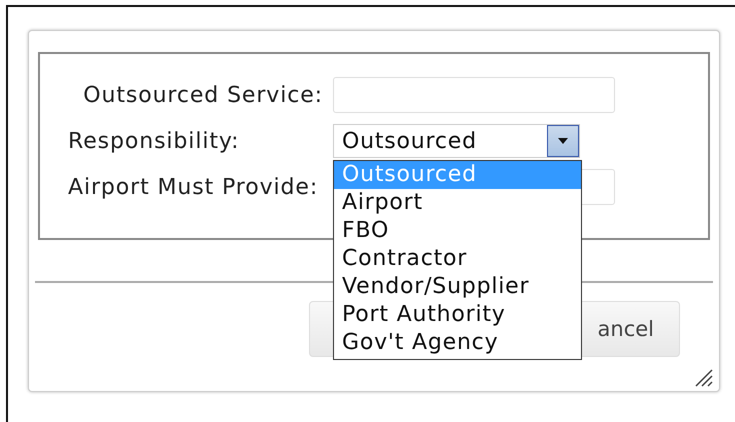 The image size is (735, 422). I want to click on field-label: Outsourced Service:, so click(202, 95).